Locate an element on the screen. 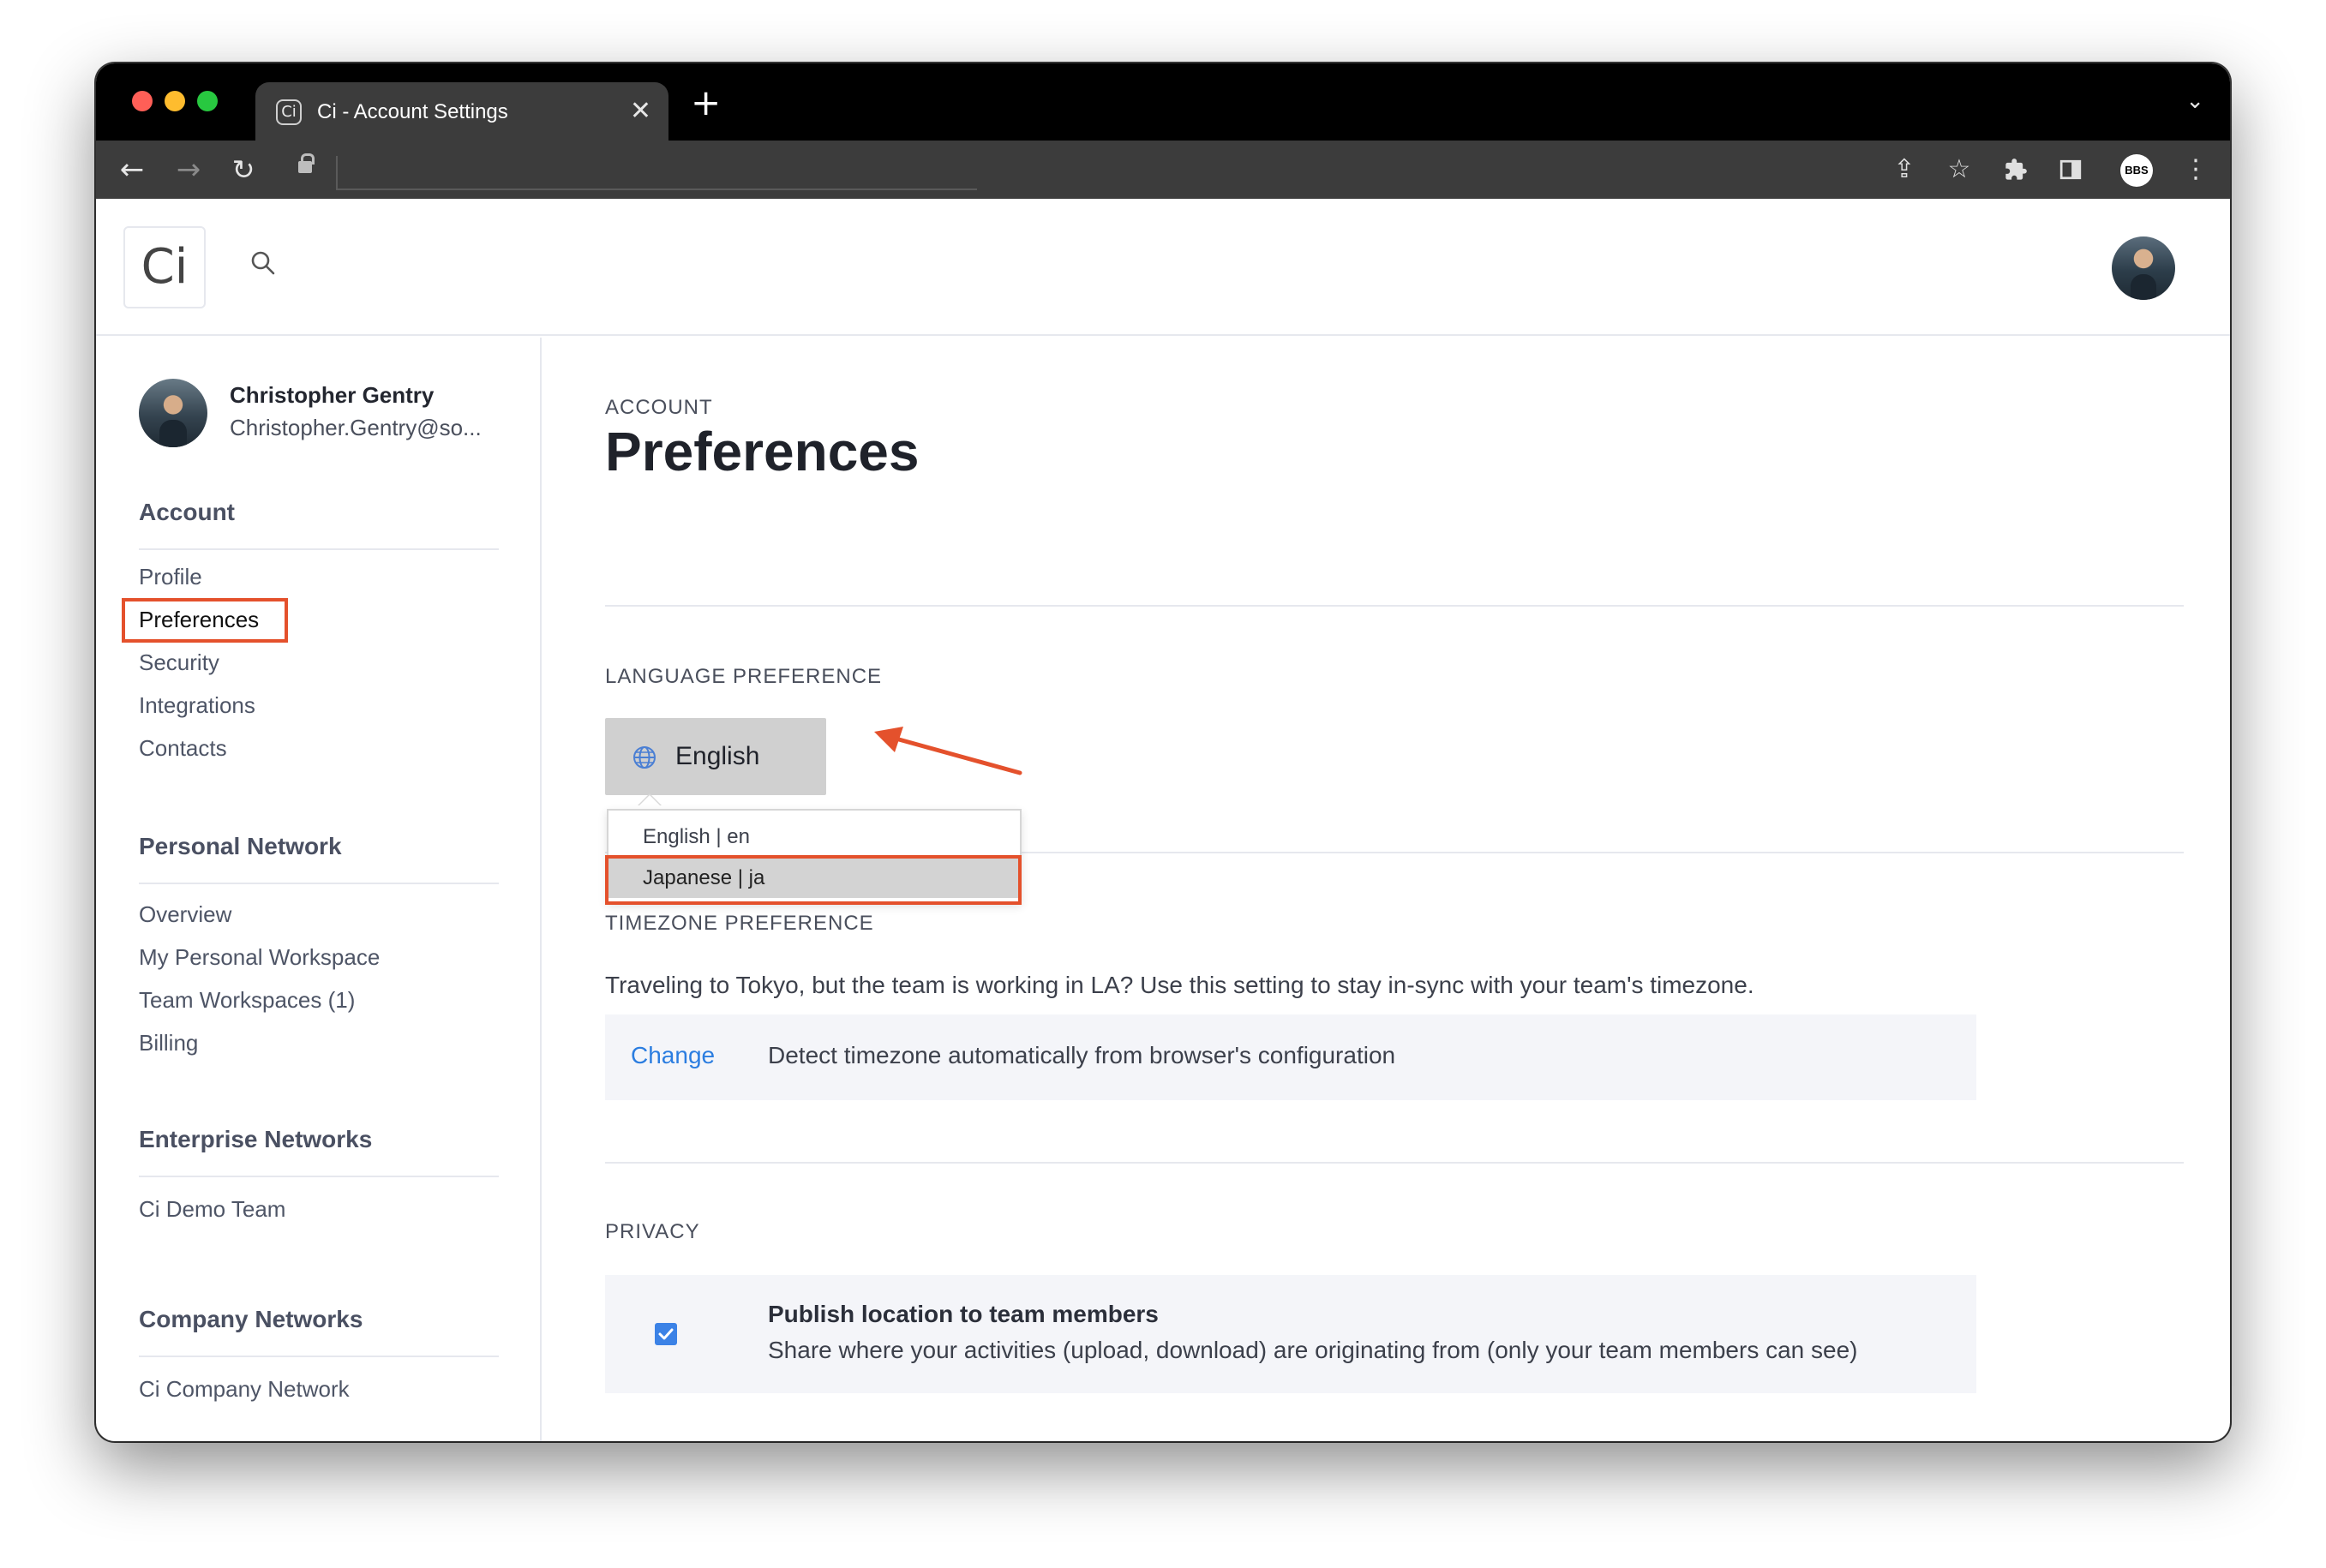 This screenshot has width=2326, height=1568. user-name: Christopher Gentry is located at coordinates (332, 395).